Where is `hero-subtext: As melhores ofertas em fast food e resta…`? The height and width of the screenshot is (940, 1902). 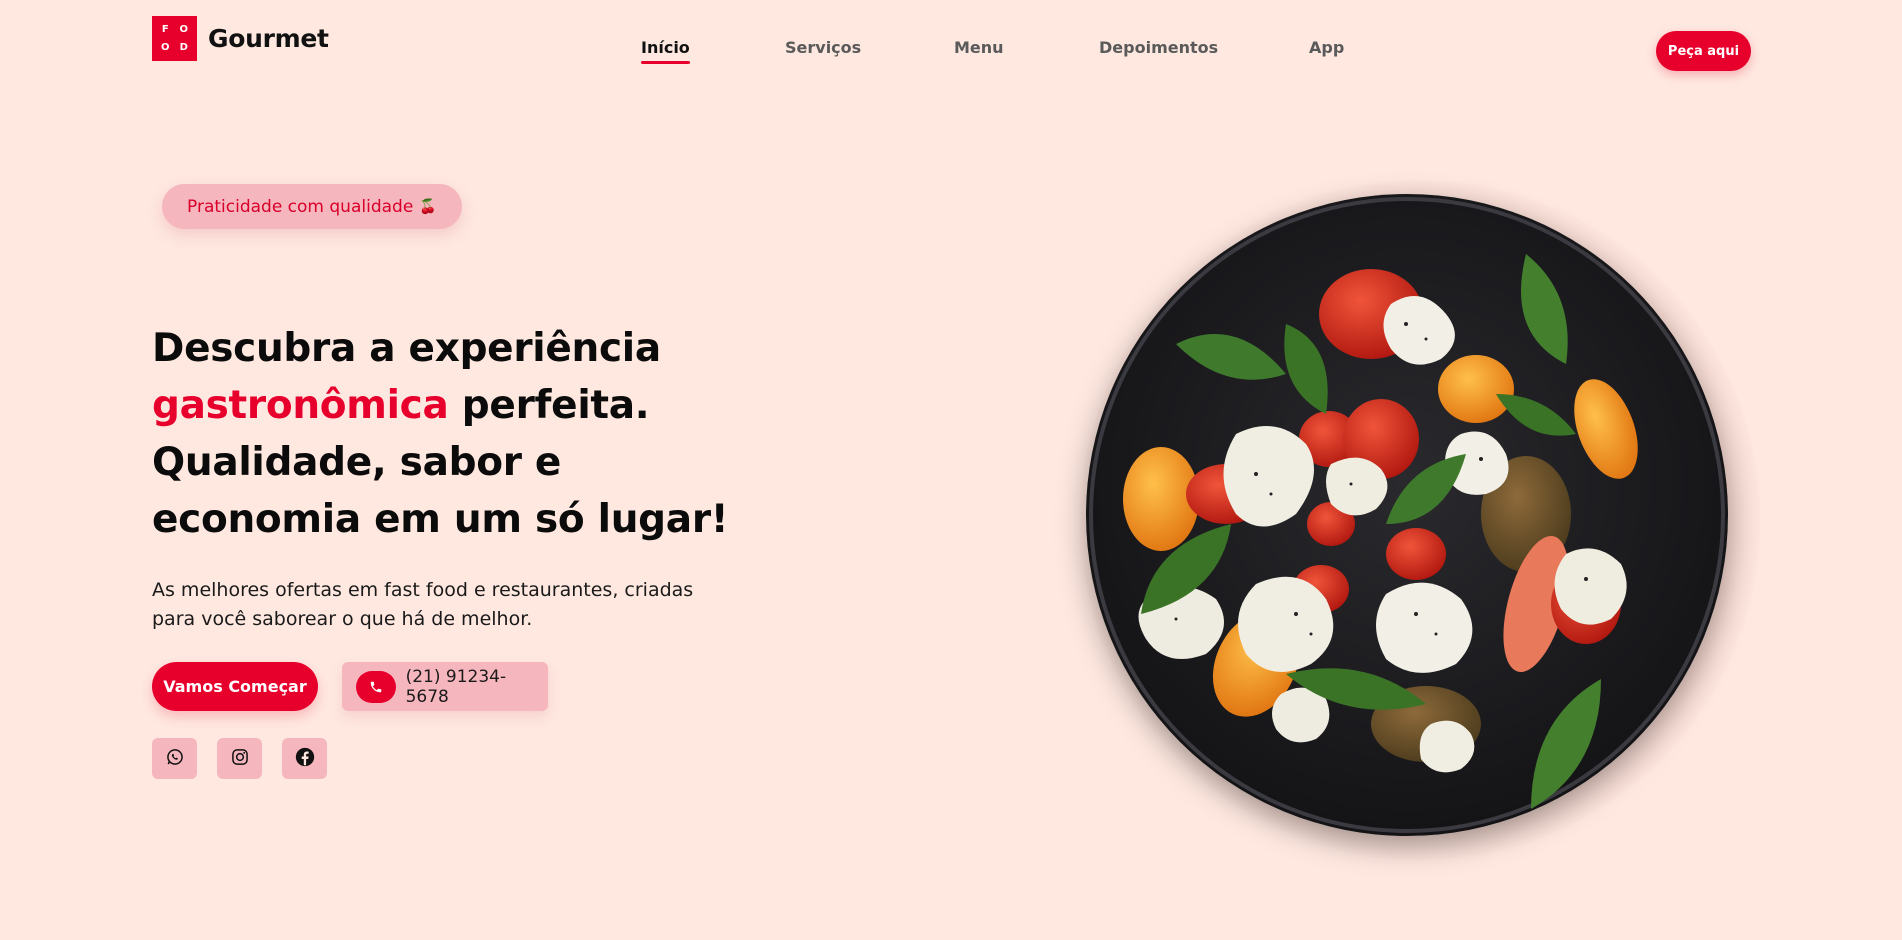 hero-subtext: As melhores ofertas em fast food e resta… is located at coordinates (423, 604).